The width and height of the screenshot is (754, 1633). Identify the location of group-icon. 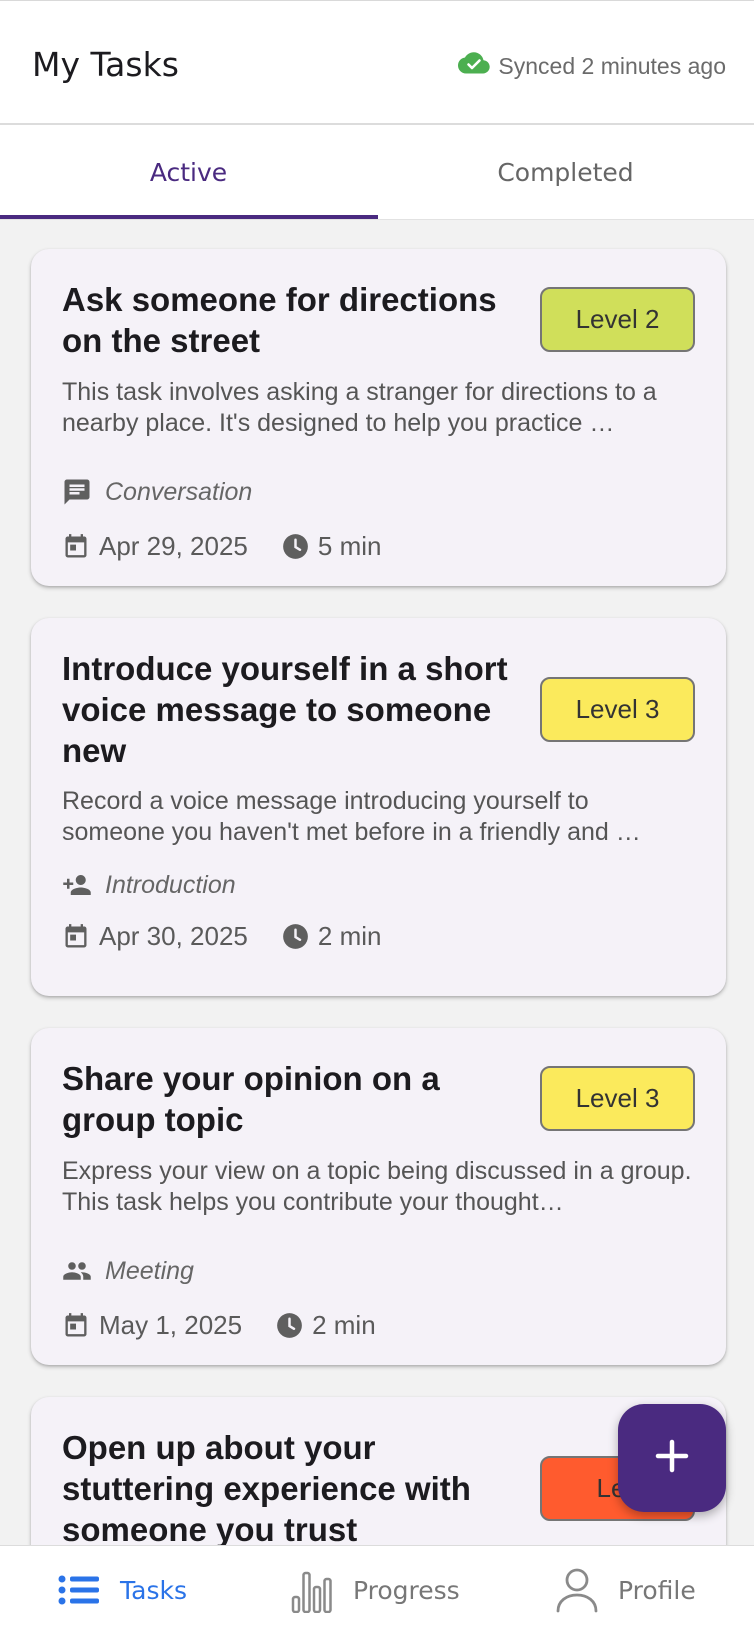
(77, 1271).